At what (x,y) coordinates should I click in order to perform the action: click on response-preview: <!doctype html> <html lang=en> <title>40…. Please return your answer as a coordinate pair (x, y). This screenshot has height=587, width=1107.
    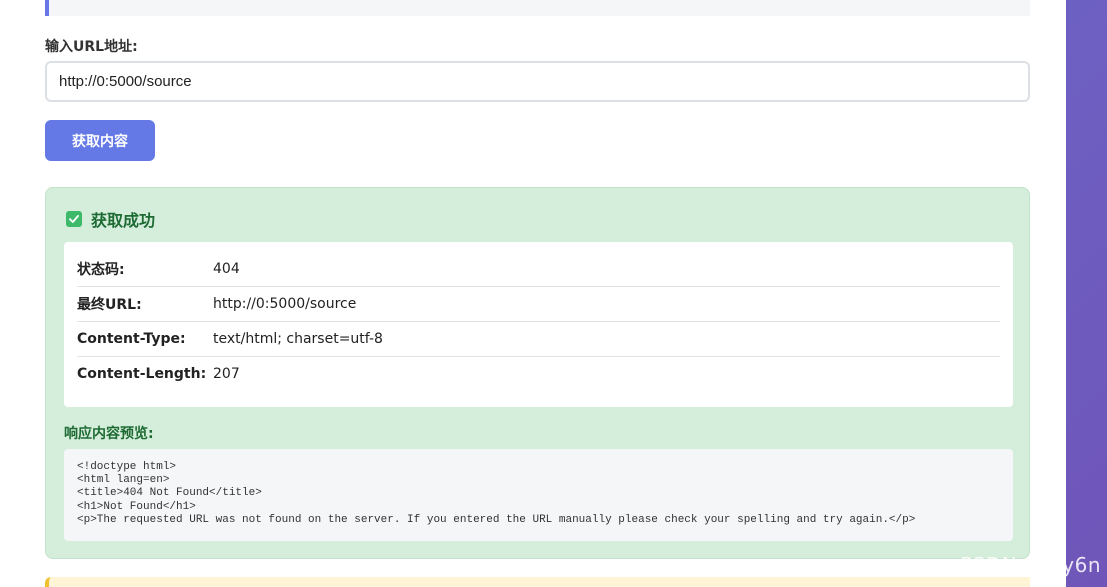
    Looking at the image, I should click on (538, 495).